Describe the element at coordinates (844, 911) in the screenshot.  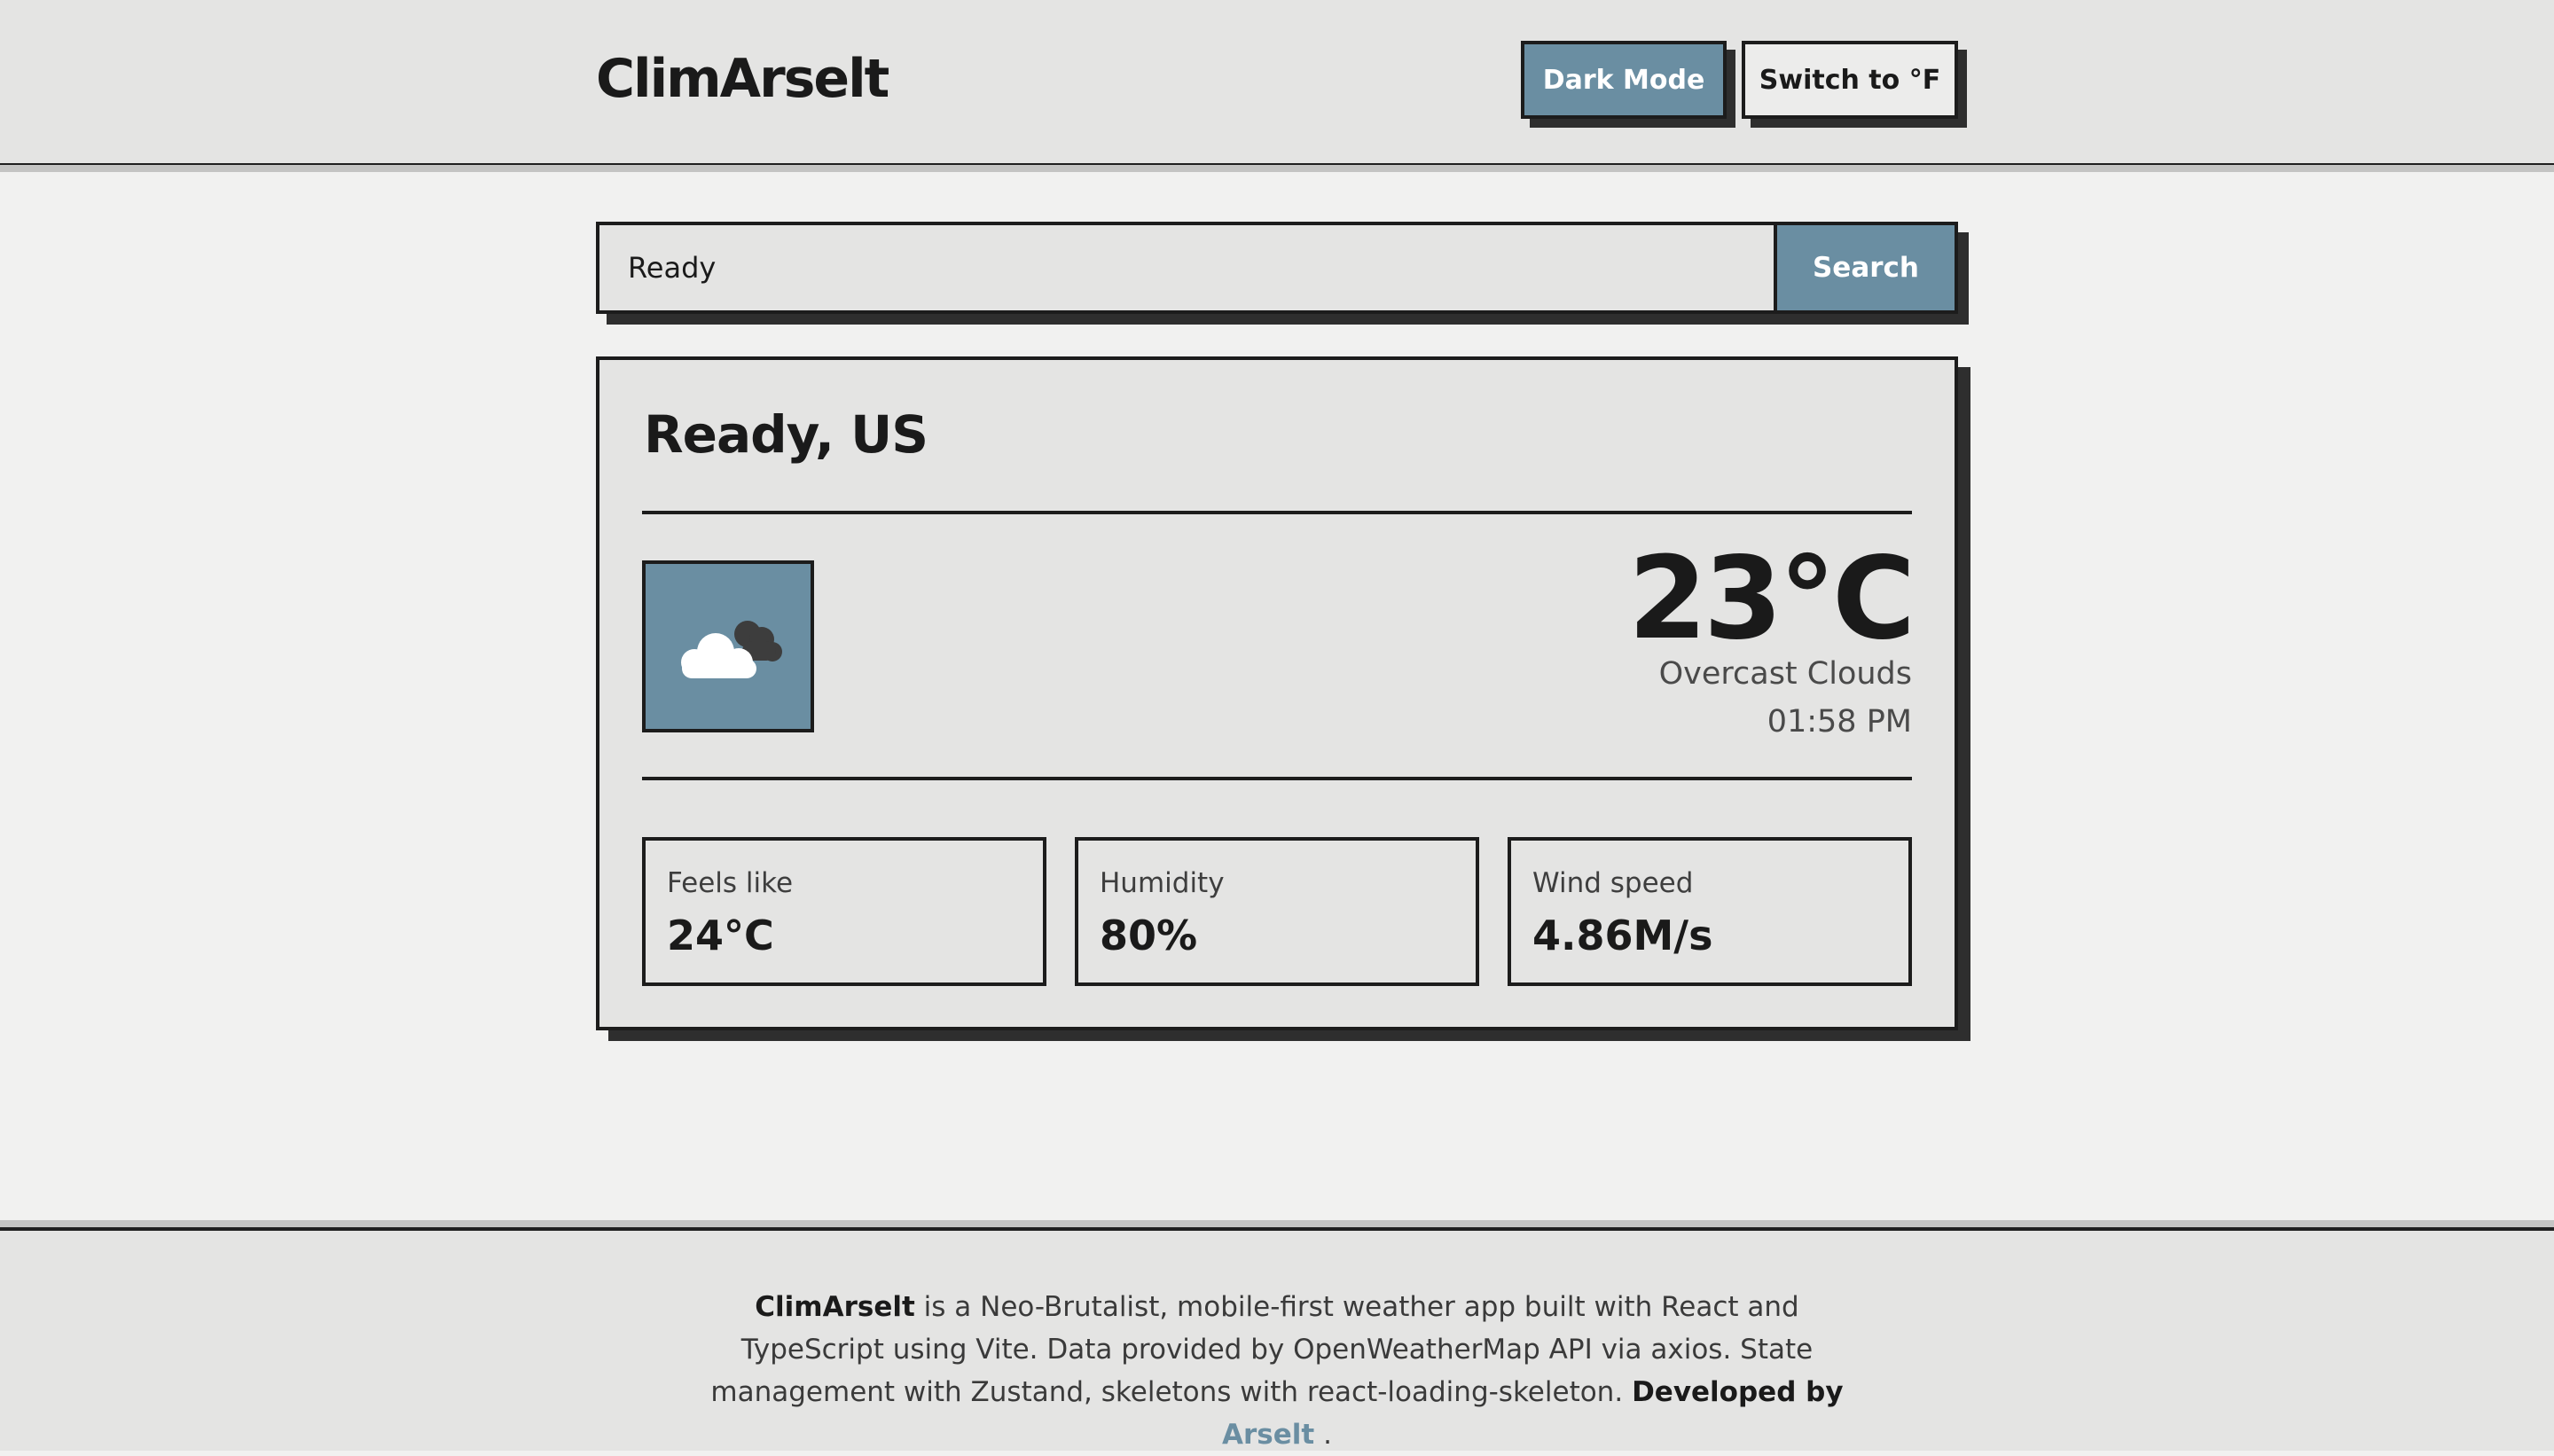
I see `stat-feels-like: Feels like 24°C` at that location.